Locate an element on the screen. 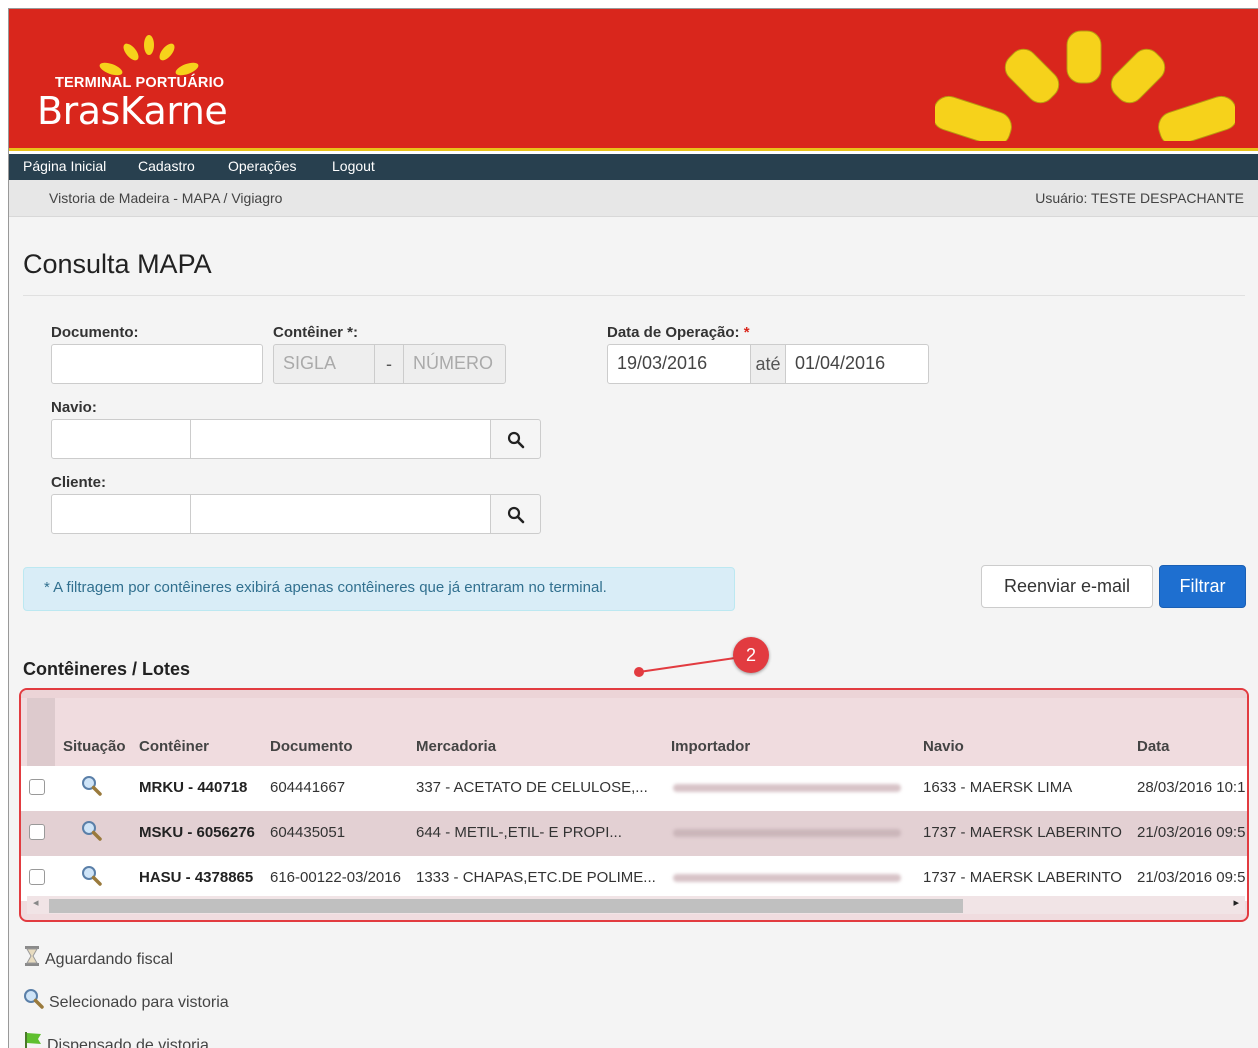 This screenshot has width=1258, height=1048. cell-documento: 604441667 is located at coordinates (308, 787).